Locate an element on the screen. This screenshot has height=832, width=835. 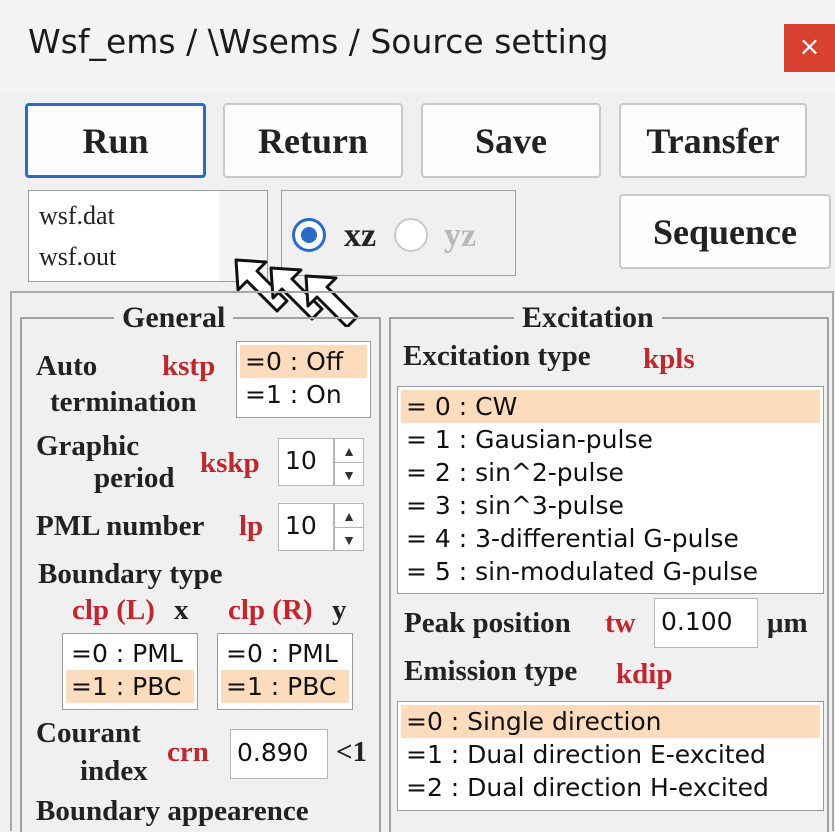
graphic-period-stepper: ▲ ▼ is located at coordinates (349, 462).